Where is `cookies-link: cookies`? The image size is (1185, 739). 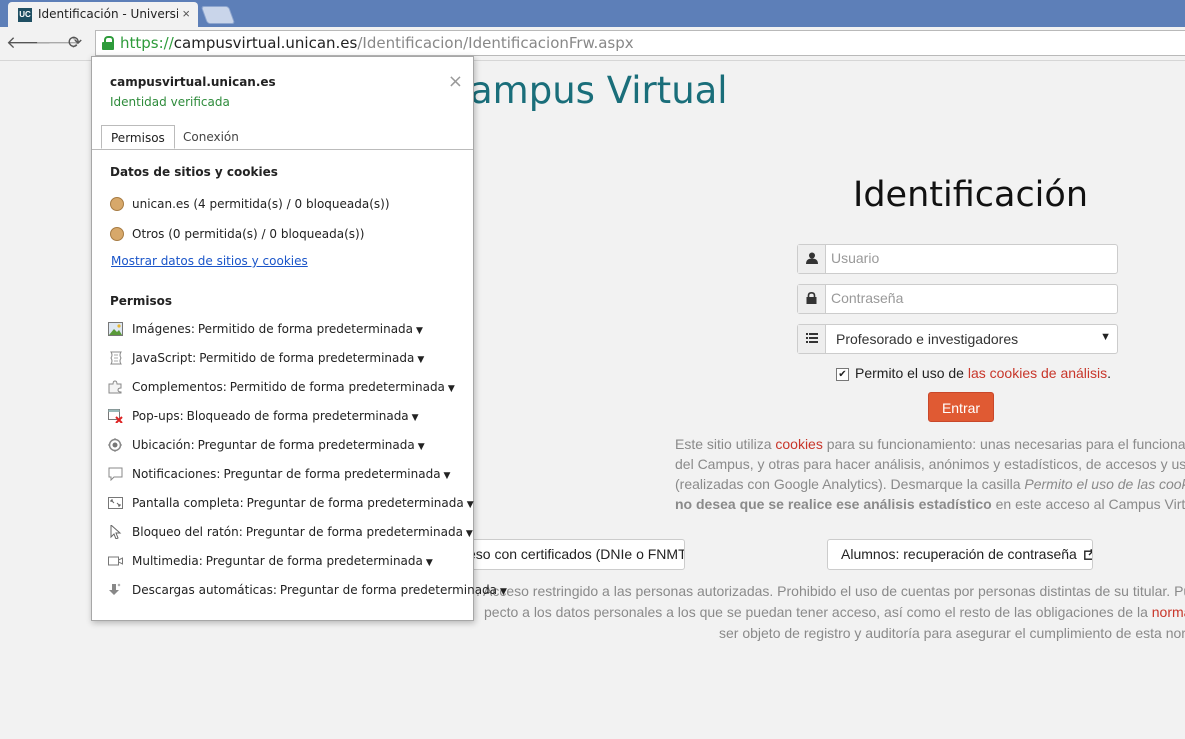
cookies-link: cookies is located at coordinates (798, 444).